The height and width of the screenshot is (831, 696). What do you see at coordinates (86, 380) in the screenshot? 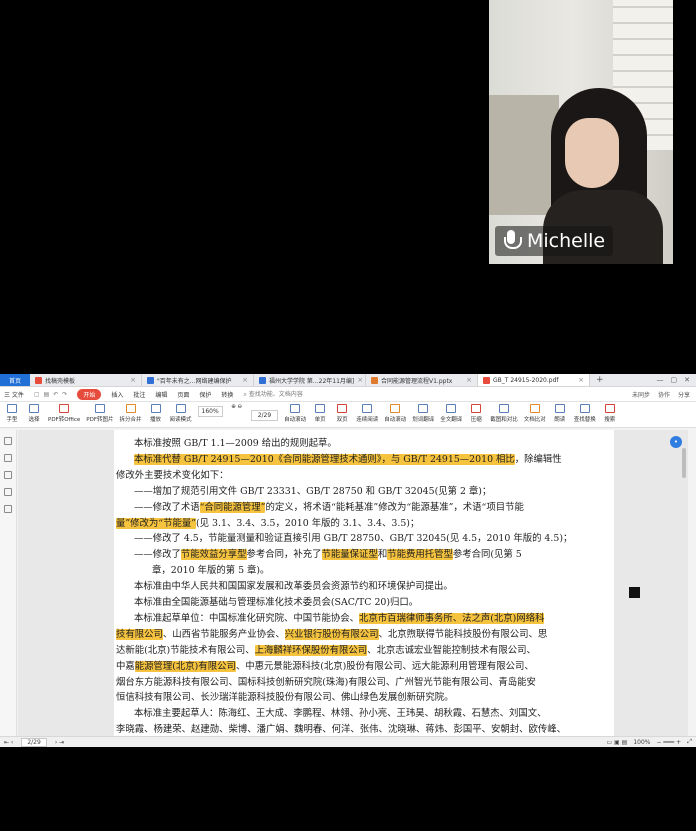
I see `document-tab: 找稿壳模板 ×` at bounding box center [86, 380].